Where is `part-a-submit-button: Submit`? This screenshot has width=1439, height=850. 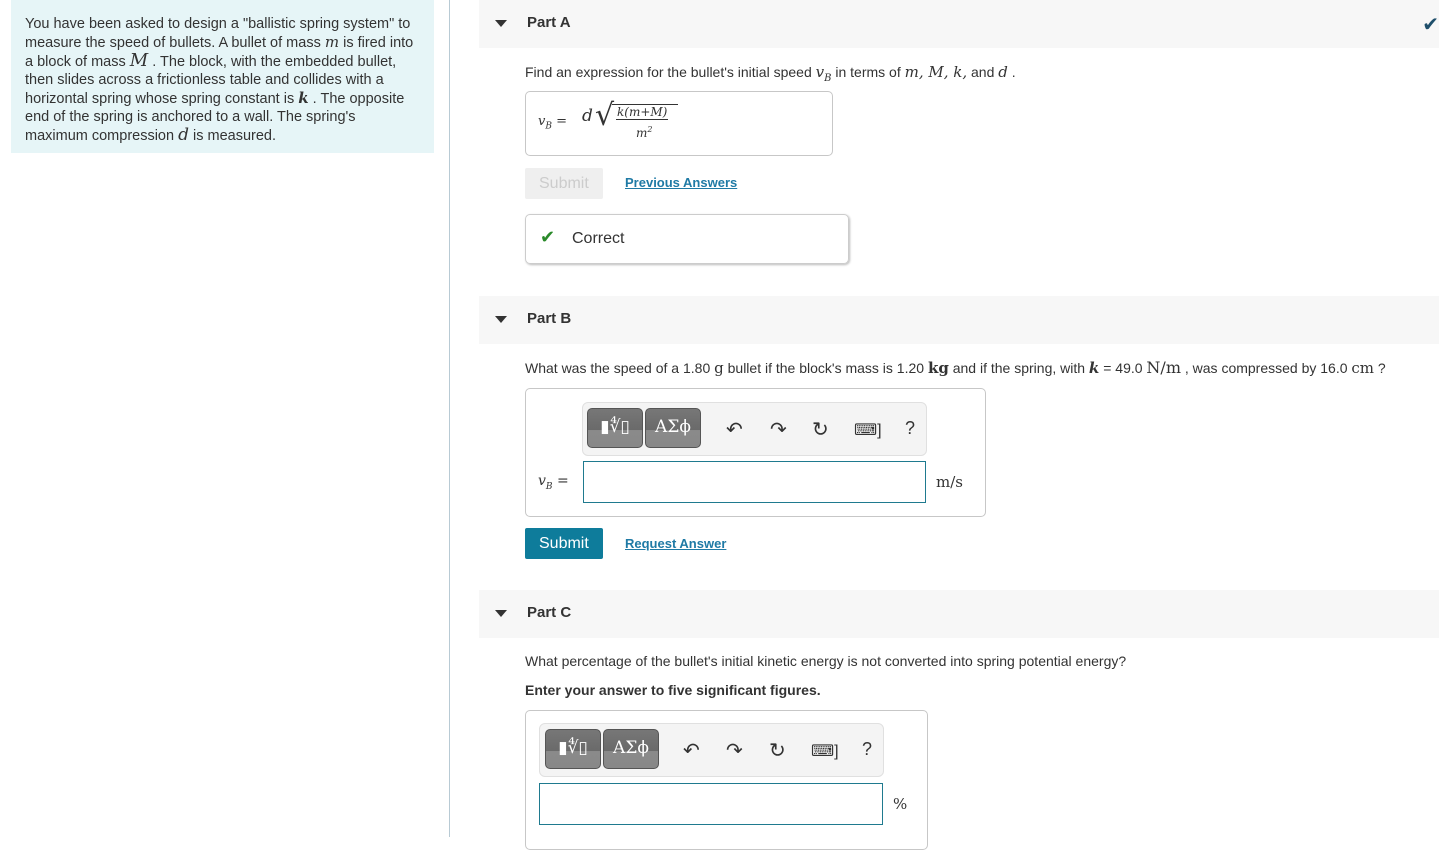
part-a-submit-button: Submit is located at coordinates (564, 183).